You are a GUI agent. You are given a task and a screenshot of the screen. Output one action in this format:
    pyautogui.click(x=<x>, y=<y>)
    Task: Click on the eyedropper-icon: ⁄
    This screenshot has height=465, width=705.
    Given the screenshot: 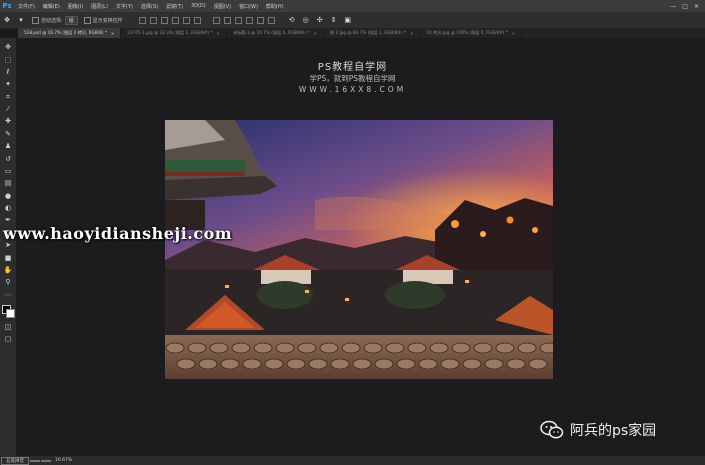 What is the action you would take?
    pyautogui.click(x=8, y=109)
    